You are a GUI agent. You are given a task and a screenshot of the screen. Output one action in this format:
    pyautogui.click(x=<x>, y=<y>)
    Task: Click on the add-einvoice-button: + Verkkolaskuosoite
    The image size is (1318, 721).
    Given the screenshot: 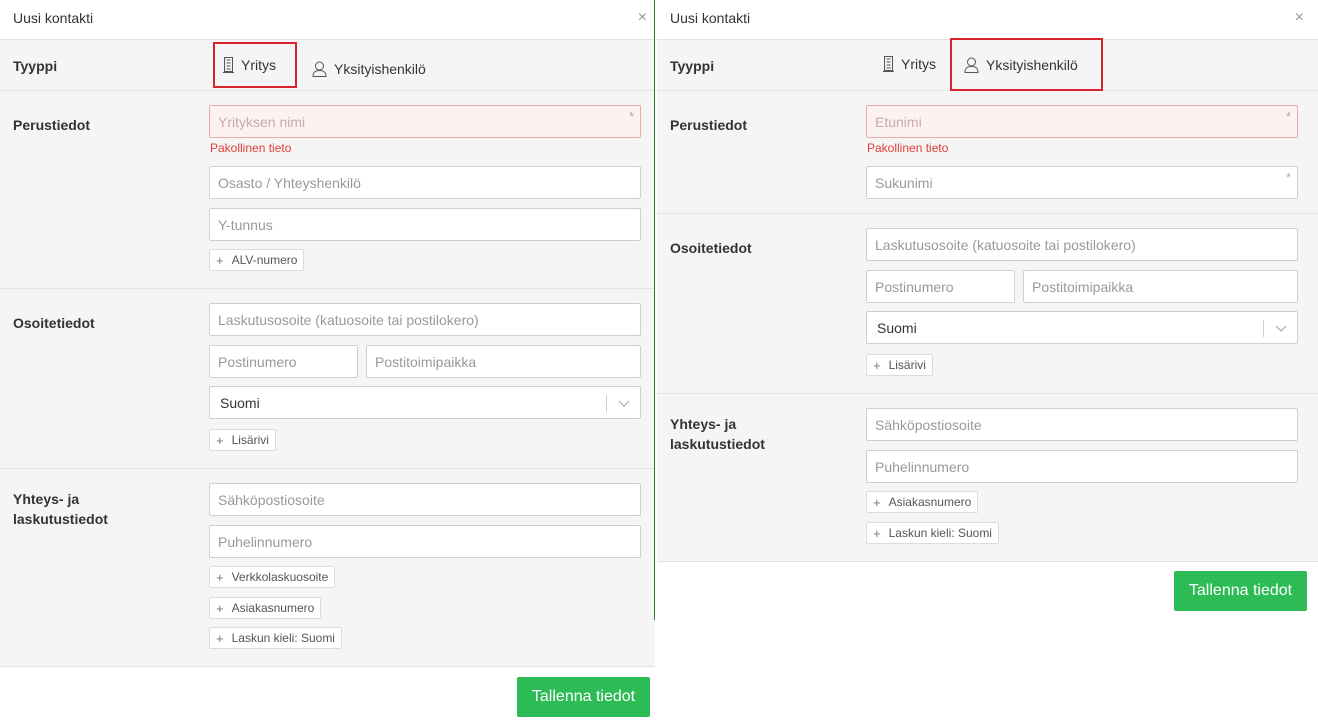 What is the action you would take?
    pyautogui.click(x=272, y=577)
    